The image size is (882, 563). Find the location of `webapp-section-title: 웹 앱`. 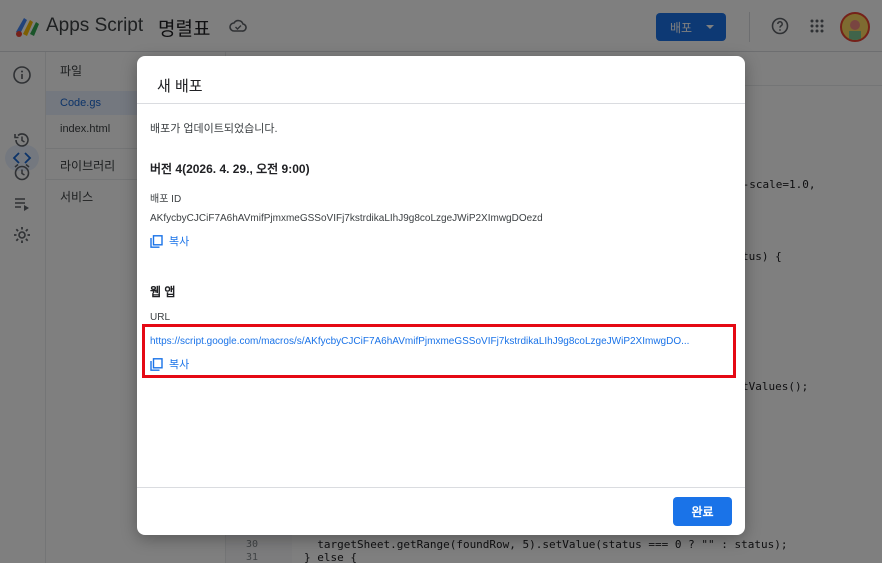

webapp-section-title: 웹 앱 is located at coordinates (163, 292).